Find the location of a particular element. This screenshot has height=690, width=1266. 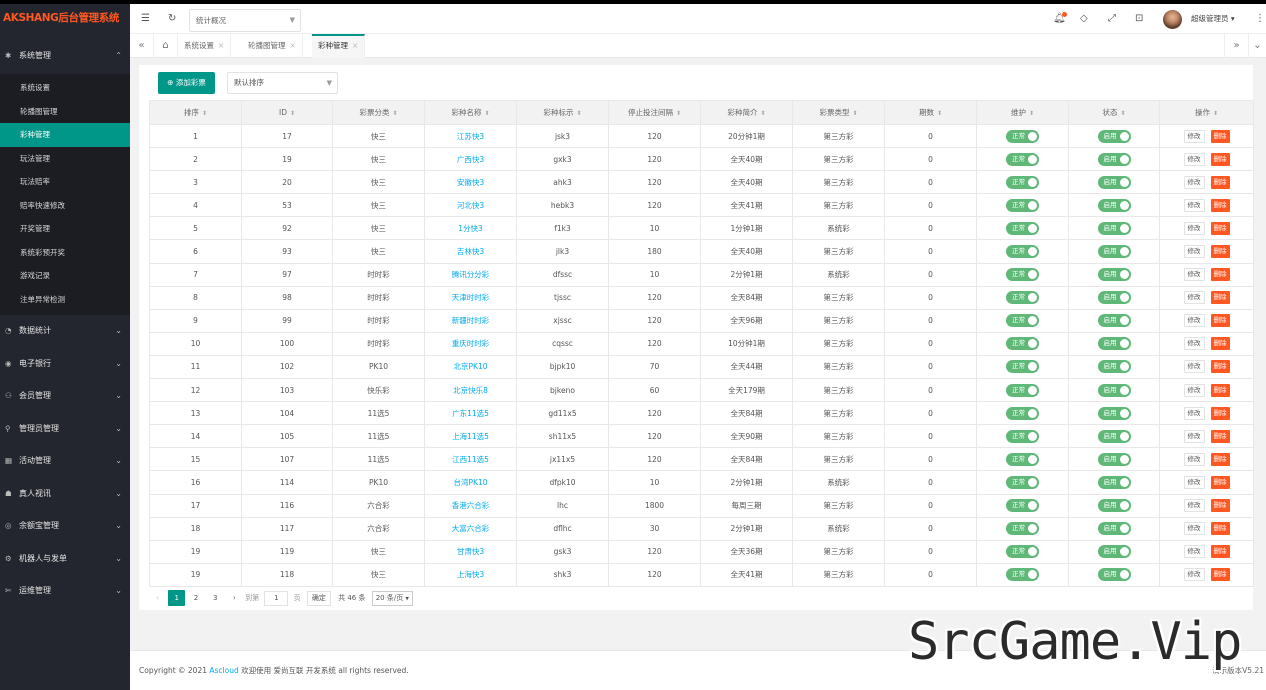

lottery-name-link: 北京PK10 is located at coordinates (470, 367).